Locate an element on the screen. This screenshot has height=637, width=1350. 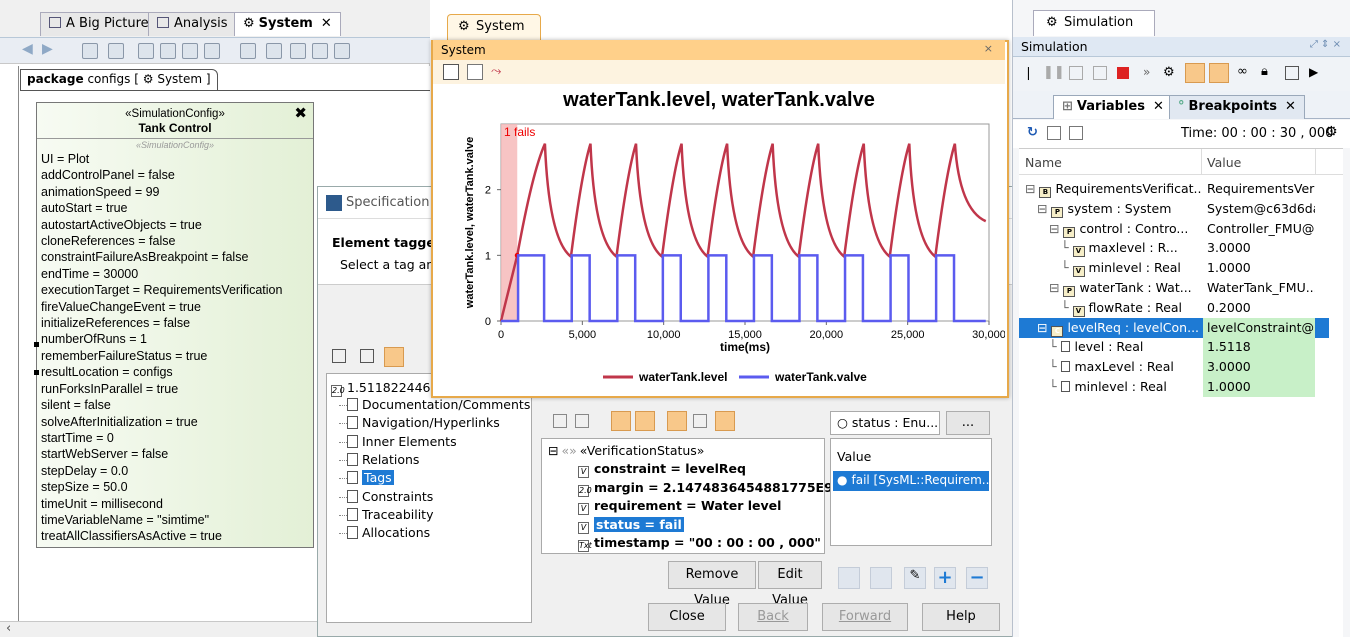
block-property: addControlPanel = false is located at coordinates (175, 175).